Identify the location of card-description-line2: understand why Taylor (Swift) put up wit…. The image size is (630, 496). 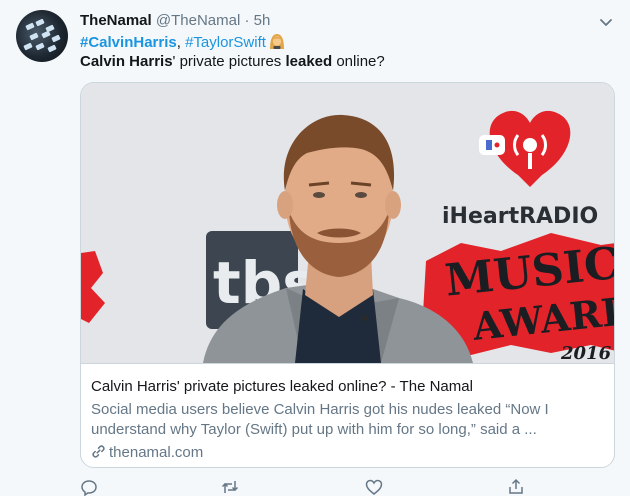
(314, 429).